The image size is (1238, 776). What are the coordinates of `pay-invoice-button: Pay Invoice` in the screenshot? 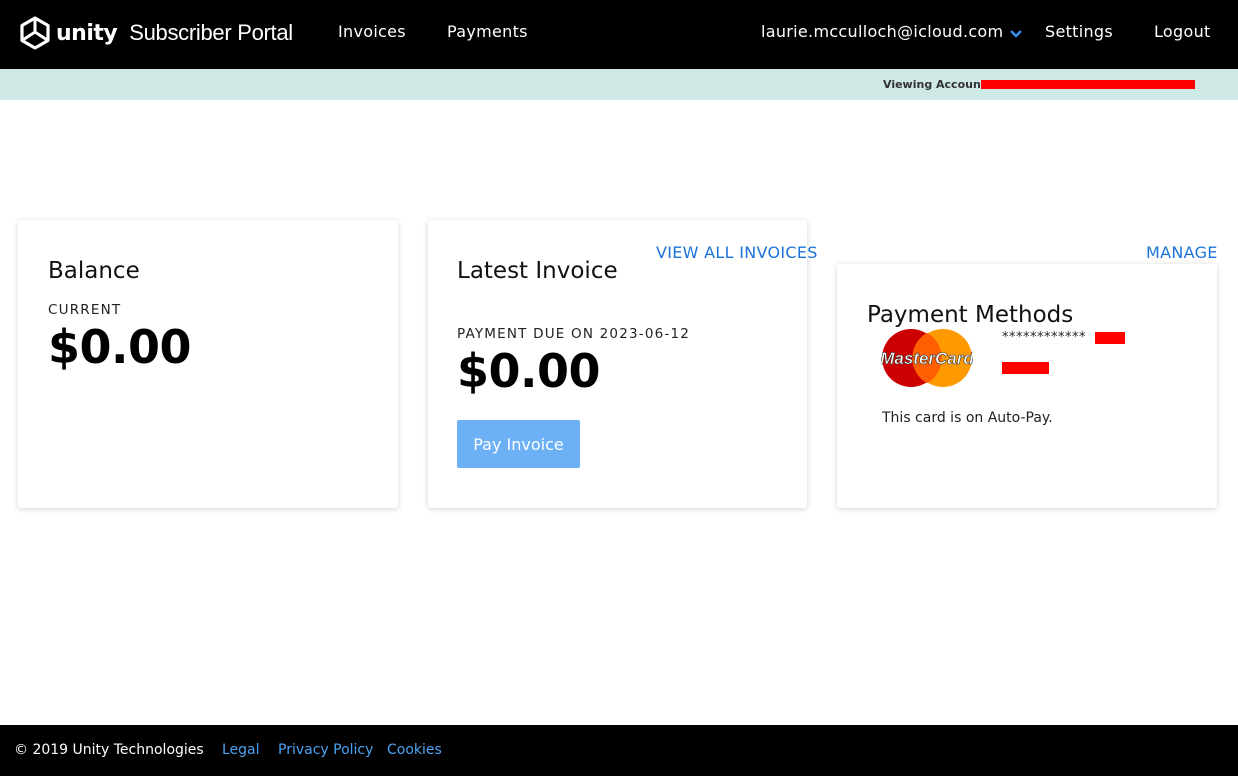 It's located at (518, 444).